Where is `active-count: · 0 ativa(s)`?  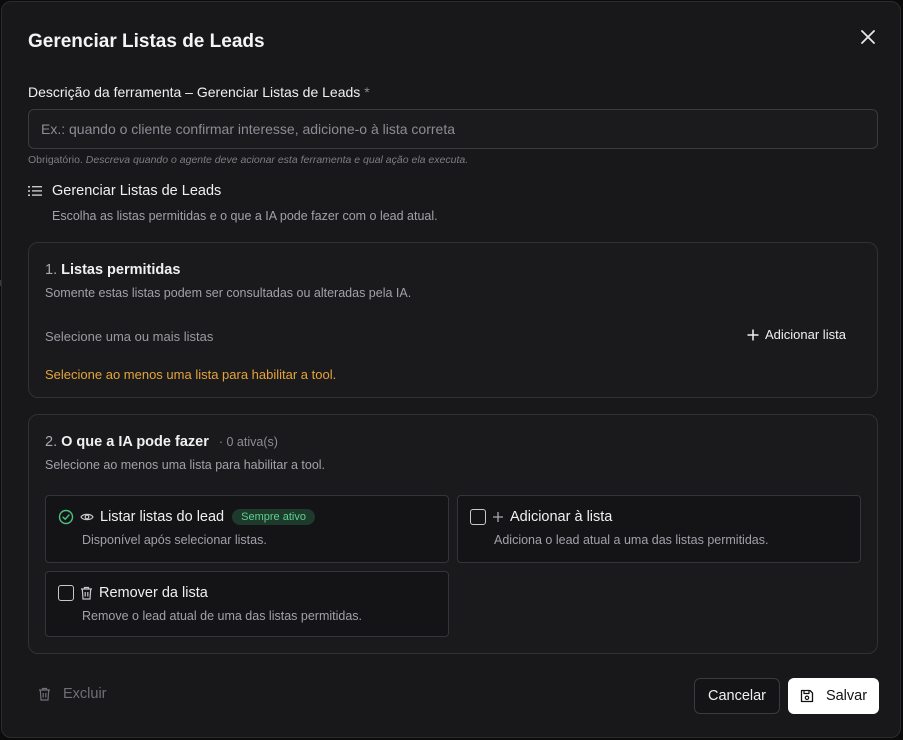
active-count: · 0 ativa(s) is located at coordinates (248, 442).